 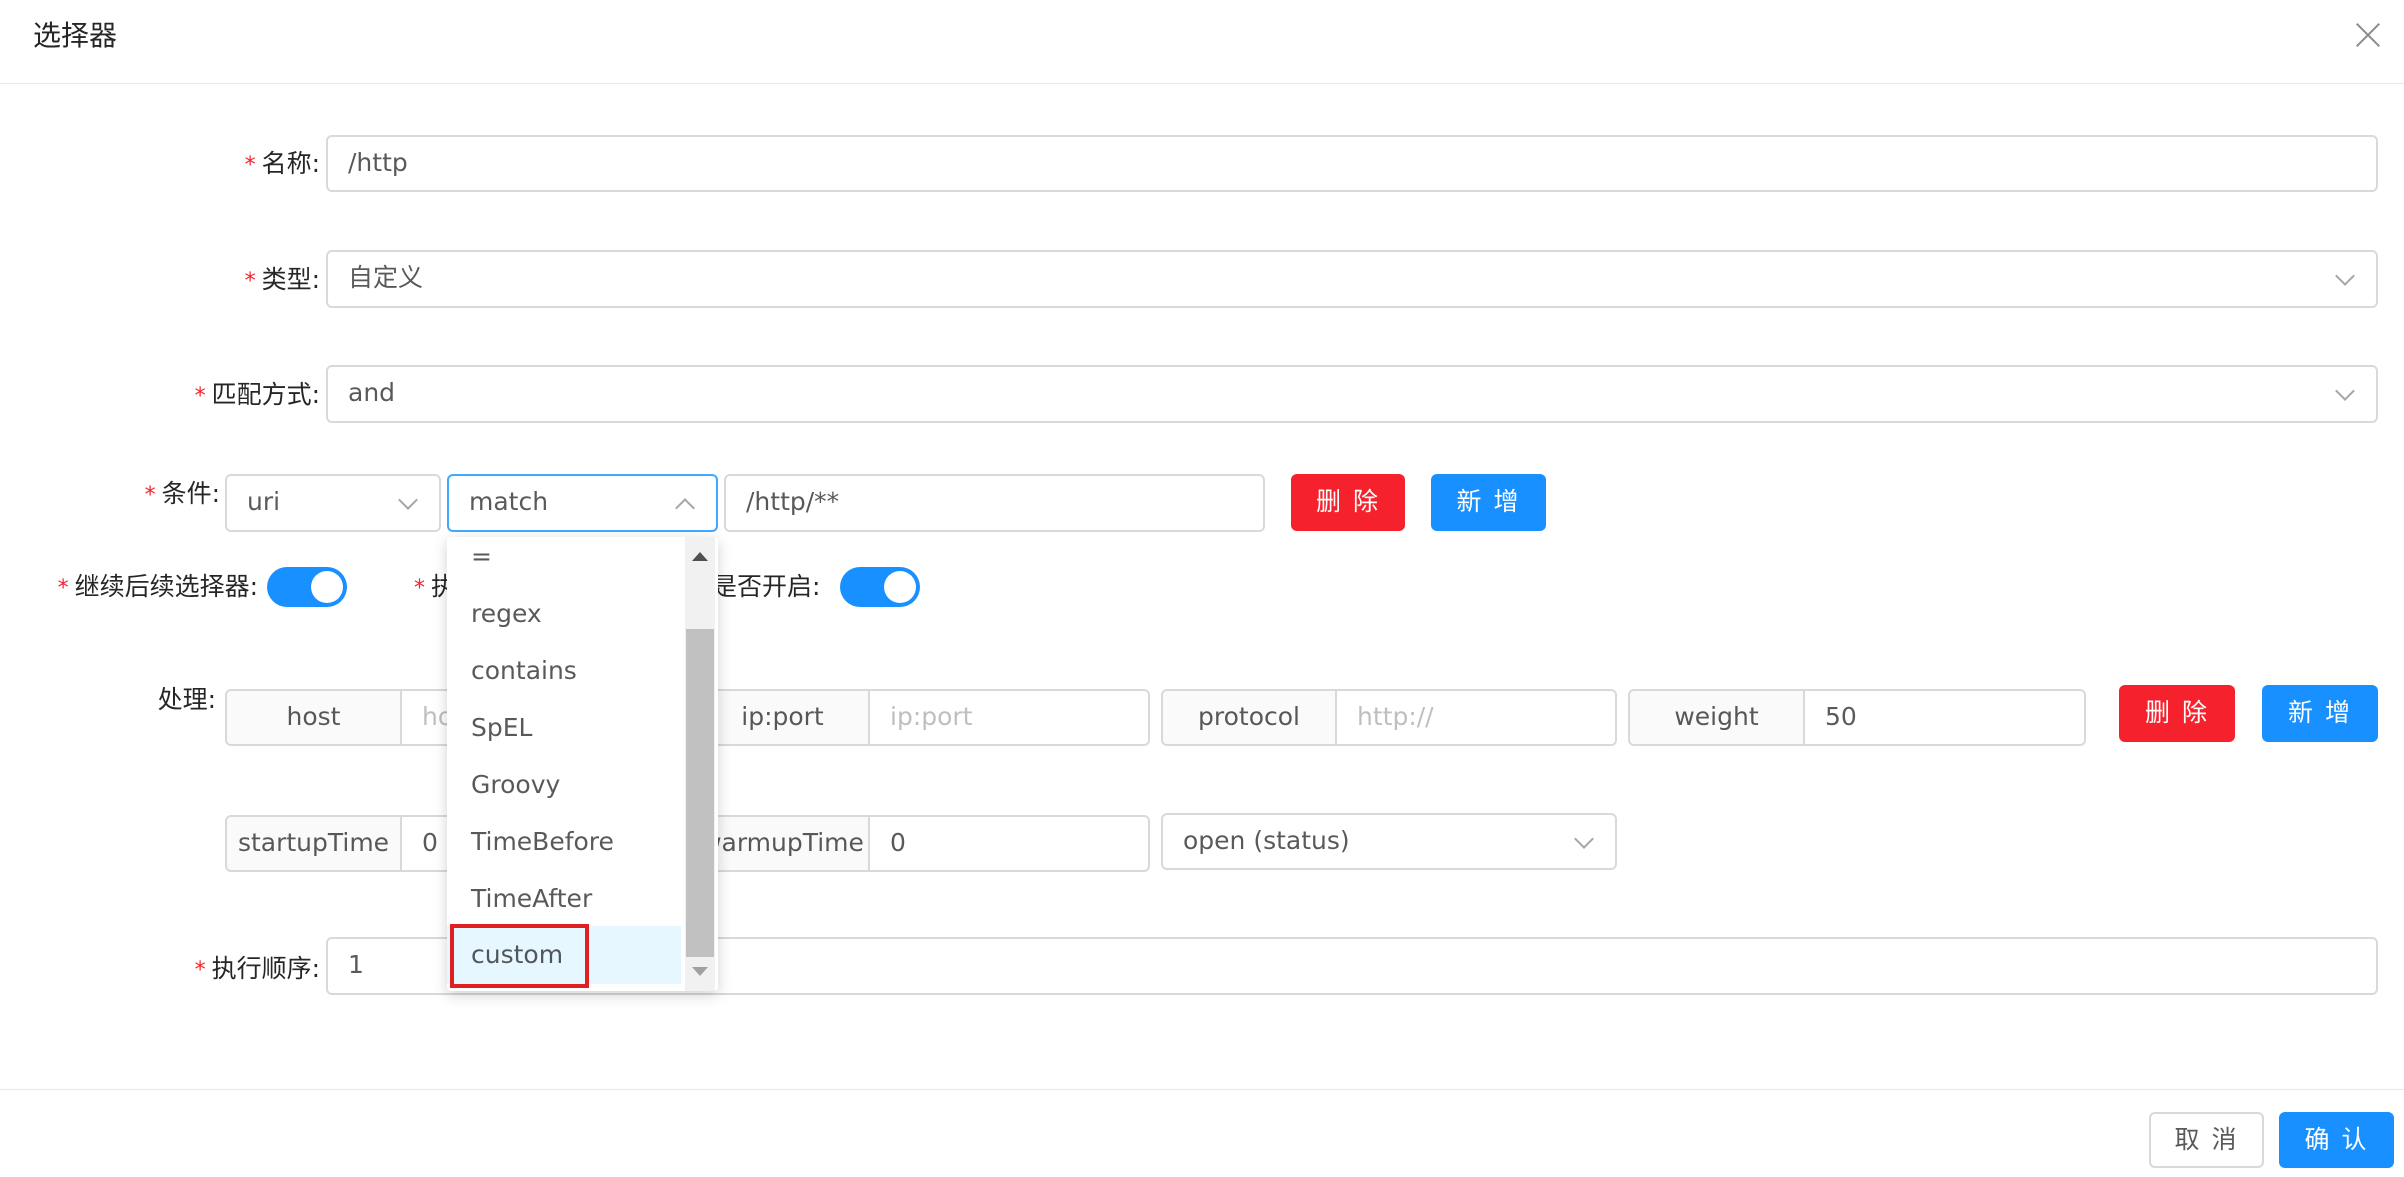 What do you see at coordinates (313, 843) in the screenshot?
I see `startup-time-addon: startupTime` at bounding box center [313, 843].